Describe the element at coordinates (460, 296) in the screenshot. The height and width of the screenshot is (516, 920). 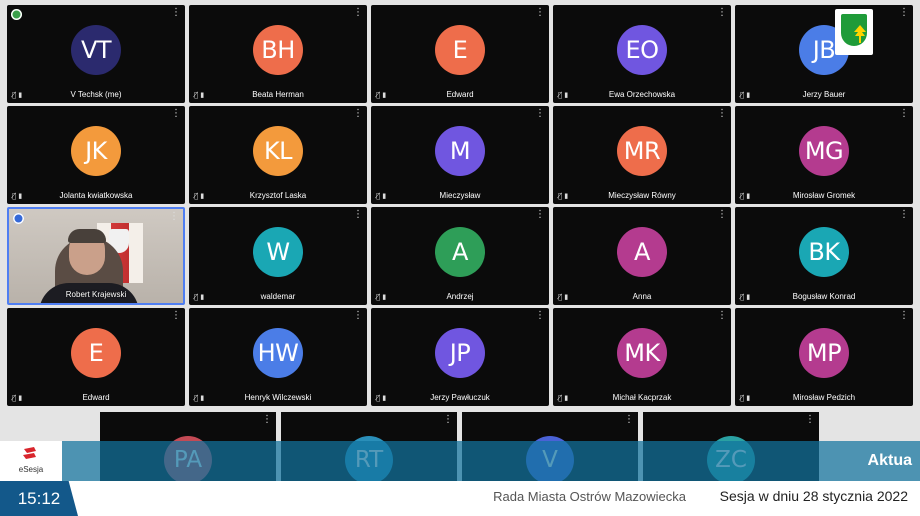
I see `participant-name: Andrzej` at that location.